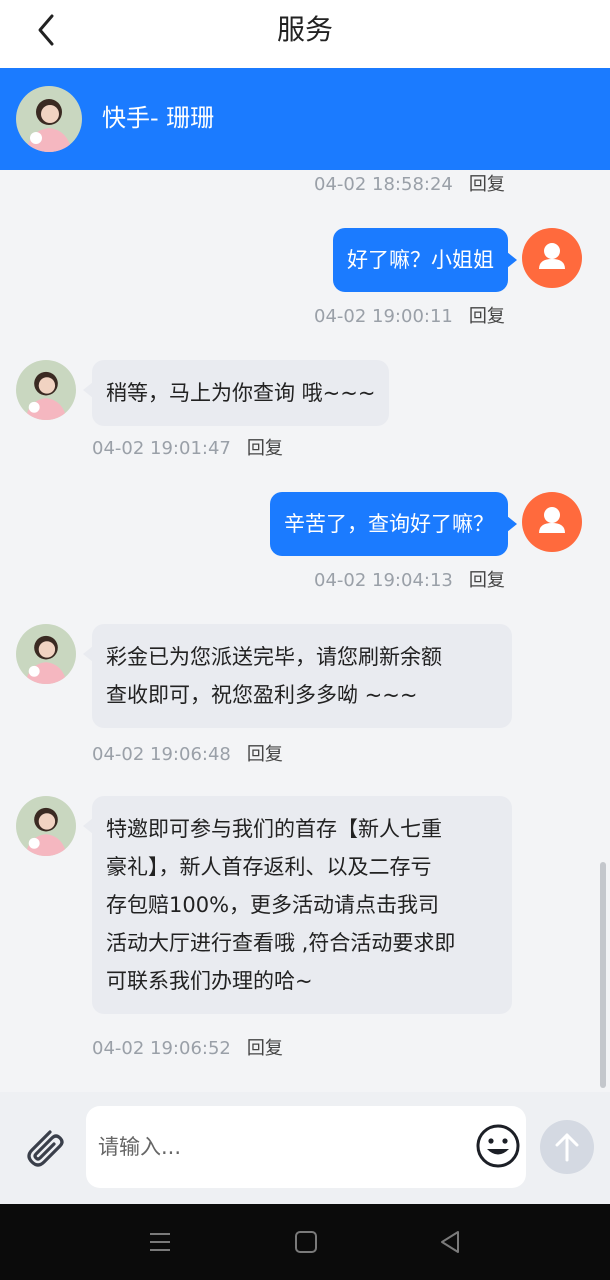 The image size is (610, 1280). What do you see at coordinates (158, 118) in the screenshot?
I see `agent-name: 快手- 珊珊` at bounding box center [158, 118].